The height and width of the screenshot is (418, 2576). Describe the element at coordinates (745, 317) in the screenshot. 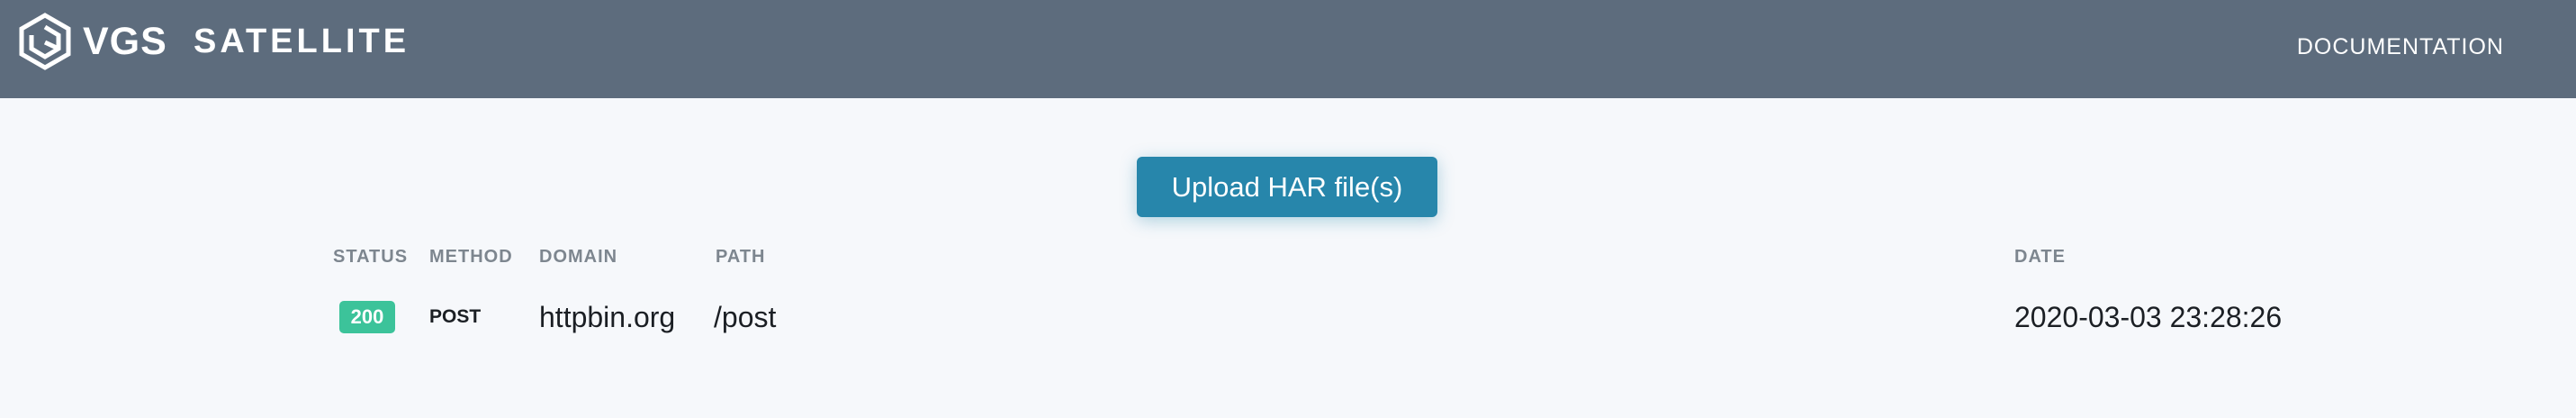

I see `path-cell: /post` at that location.